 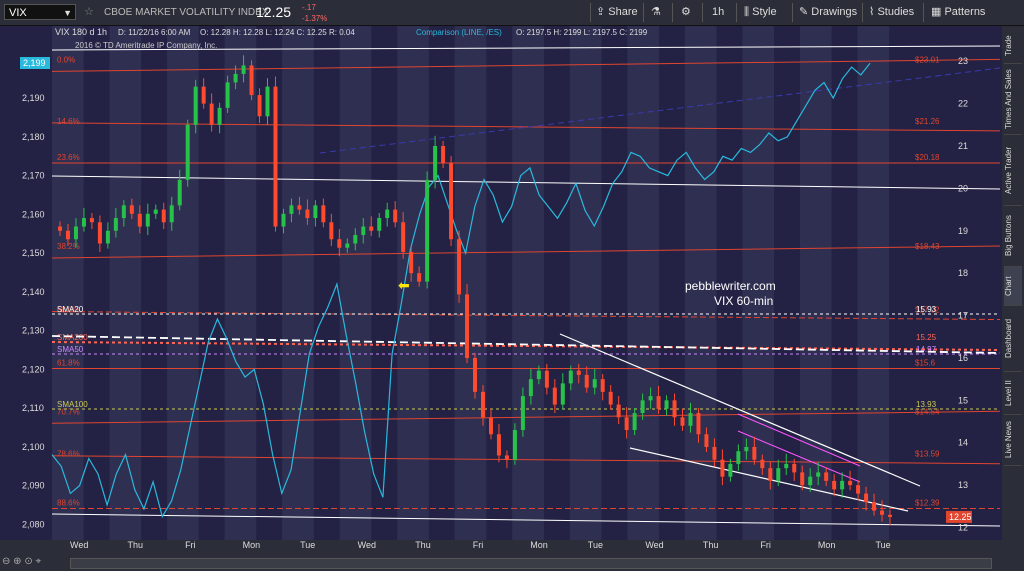 What do you see at coordinates (89, 12) in the screenshot?
I see `star-icon: ☆` at bounding box center [89, 12].